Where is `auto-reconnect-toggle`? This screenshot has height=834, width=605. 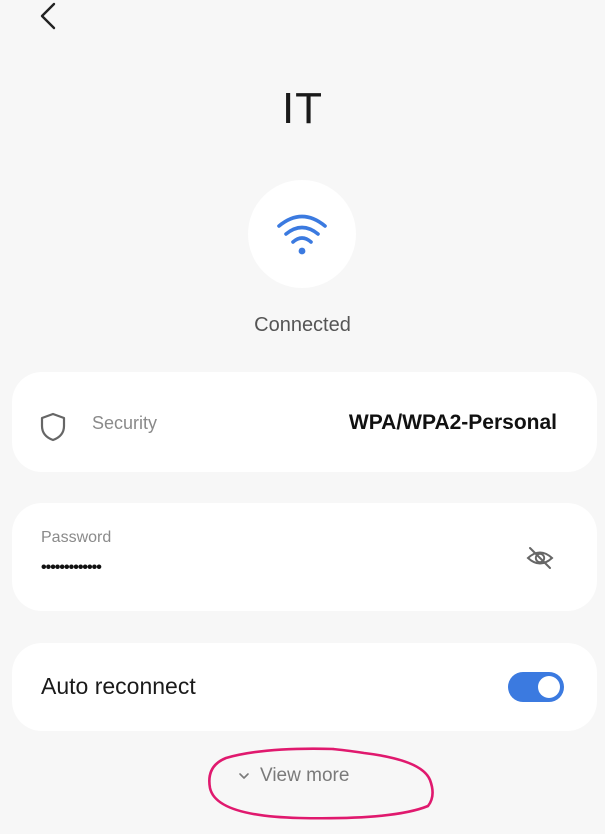 auto-reconnect-toggle is located at coordinates (536, 687).